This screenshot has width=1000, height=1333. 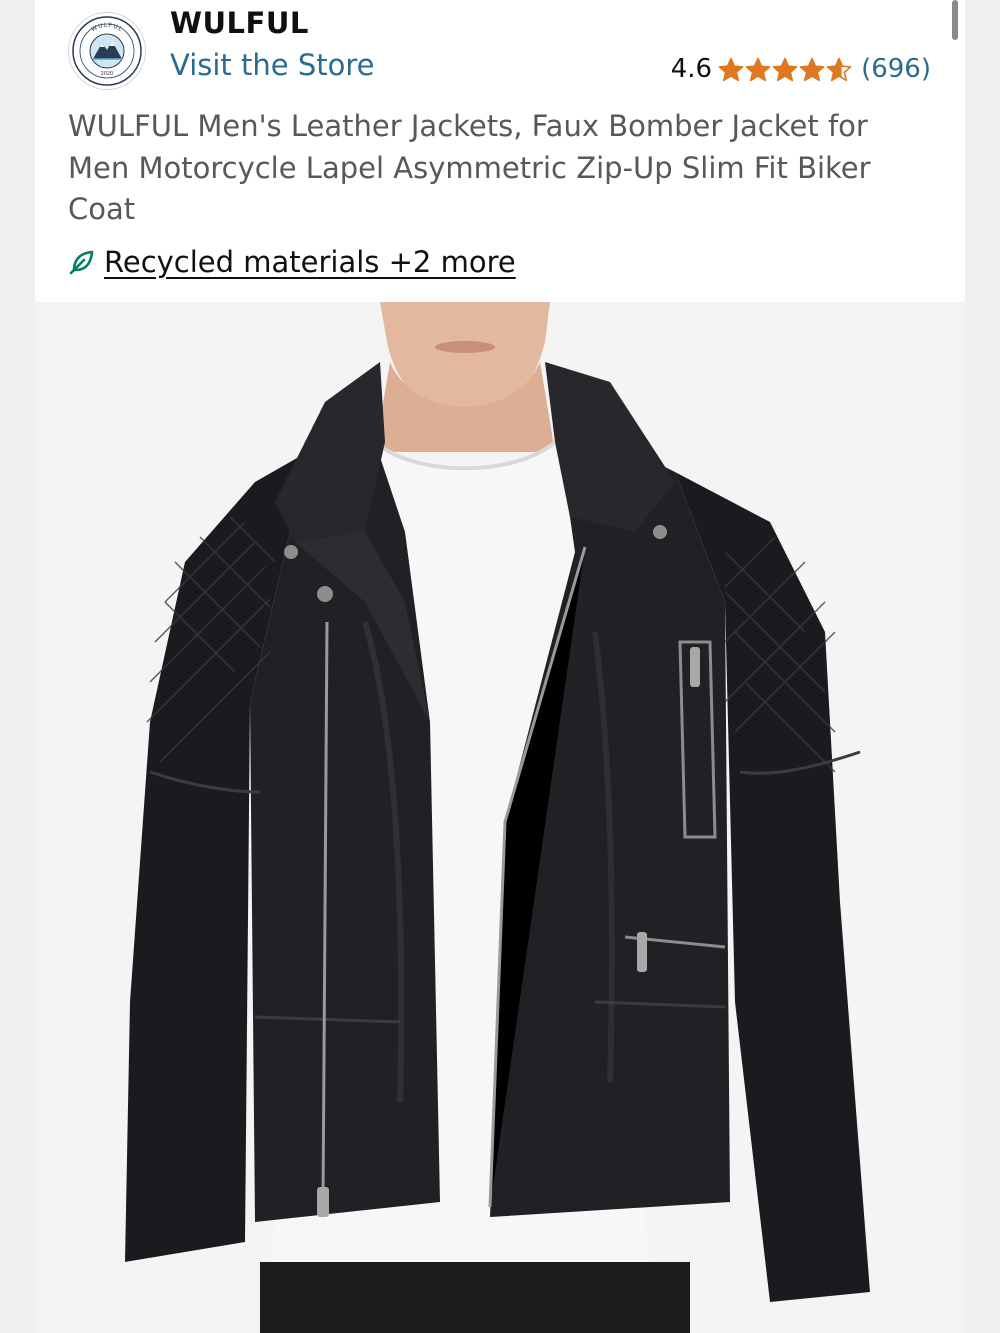 I want to click on sustainability-link: Recycled materials +2 more, so click(x=310, y=262).